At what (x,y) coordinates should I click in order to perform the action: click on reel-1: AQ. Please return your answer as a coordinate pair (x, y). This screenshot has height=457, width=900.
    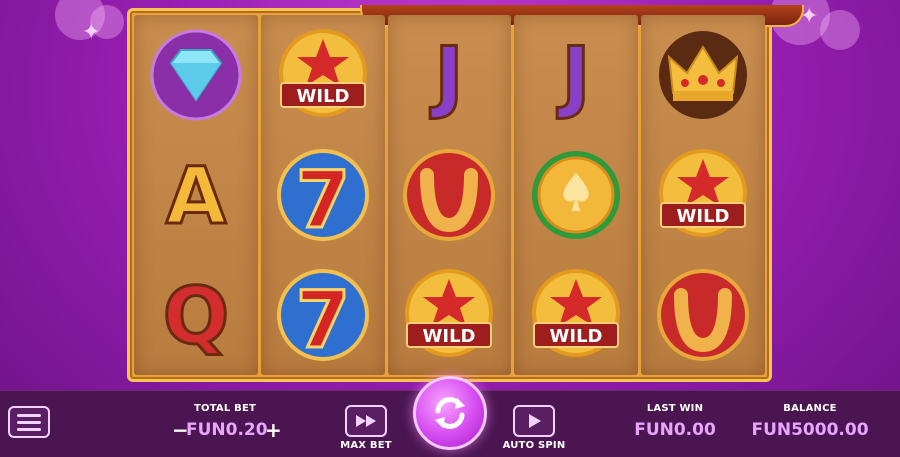
    Looking at the image, I should click on (196, 195).